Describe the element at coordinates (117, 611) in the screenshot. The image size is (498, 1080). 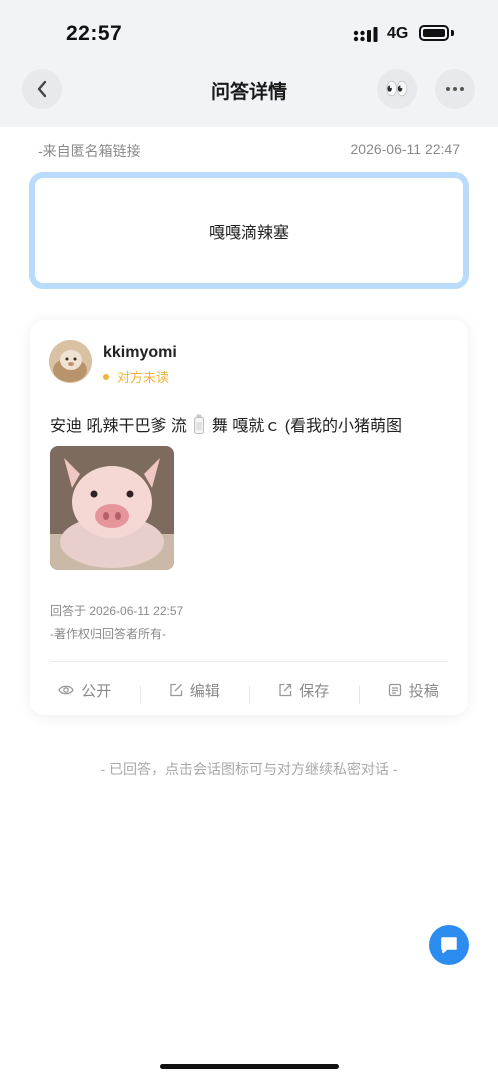
I see `answered-time: 回答于 2026-06-11 22:57` at that location.